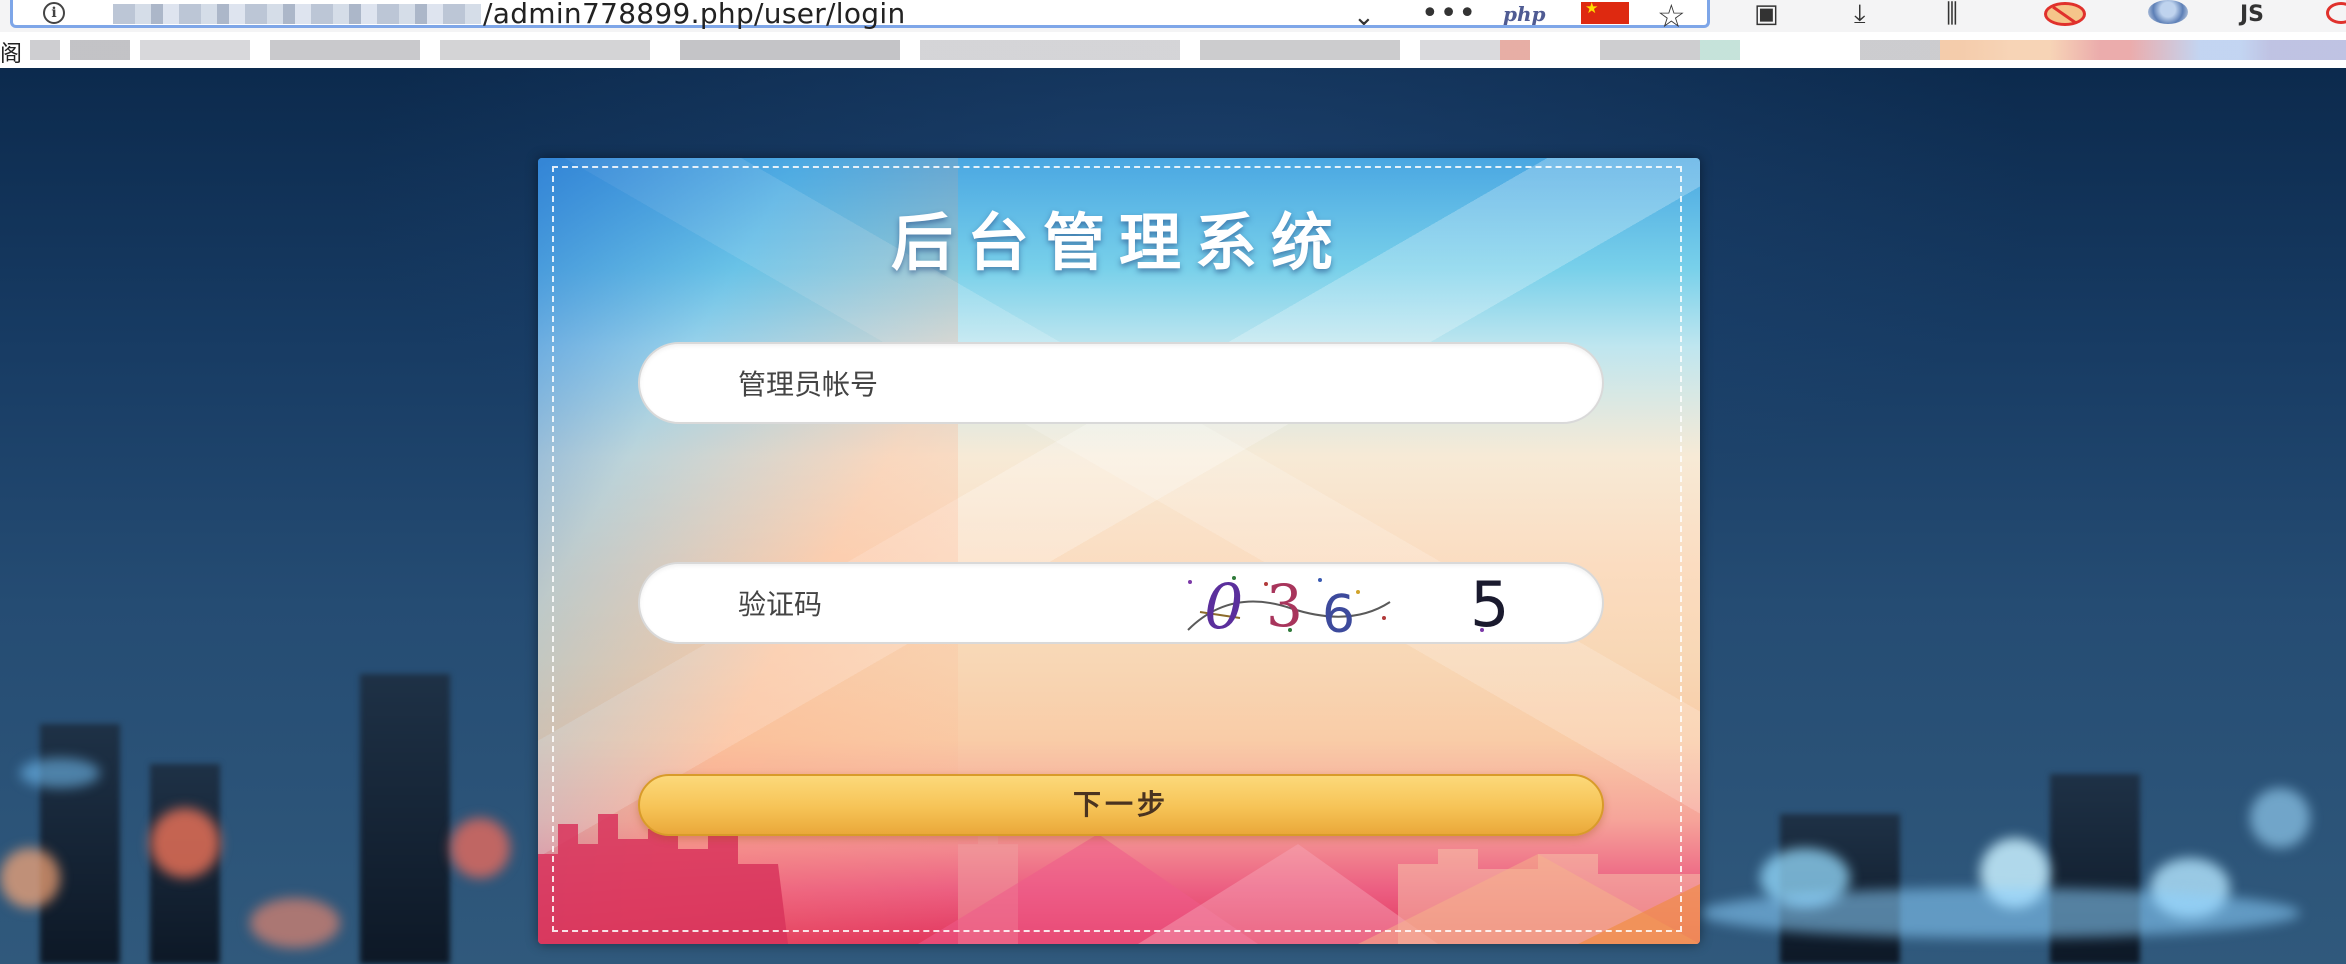 Image resolution: width=2346 pixels, height=964 pixels. Describe the element at coordinates (1118, 242) in the screenshot. I see `page-title: 后台管理系统` at that location.